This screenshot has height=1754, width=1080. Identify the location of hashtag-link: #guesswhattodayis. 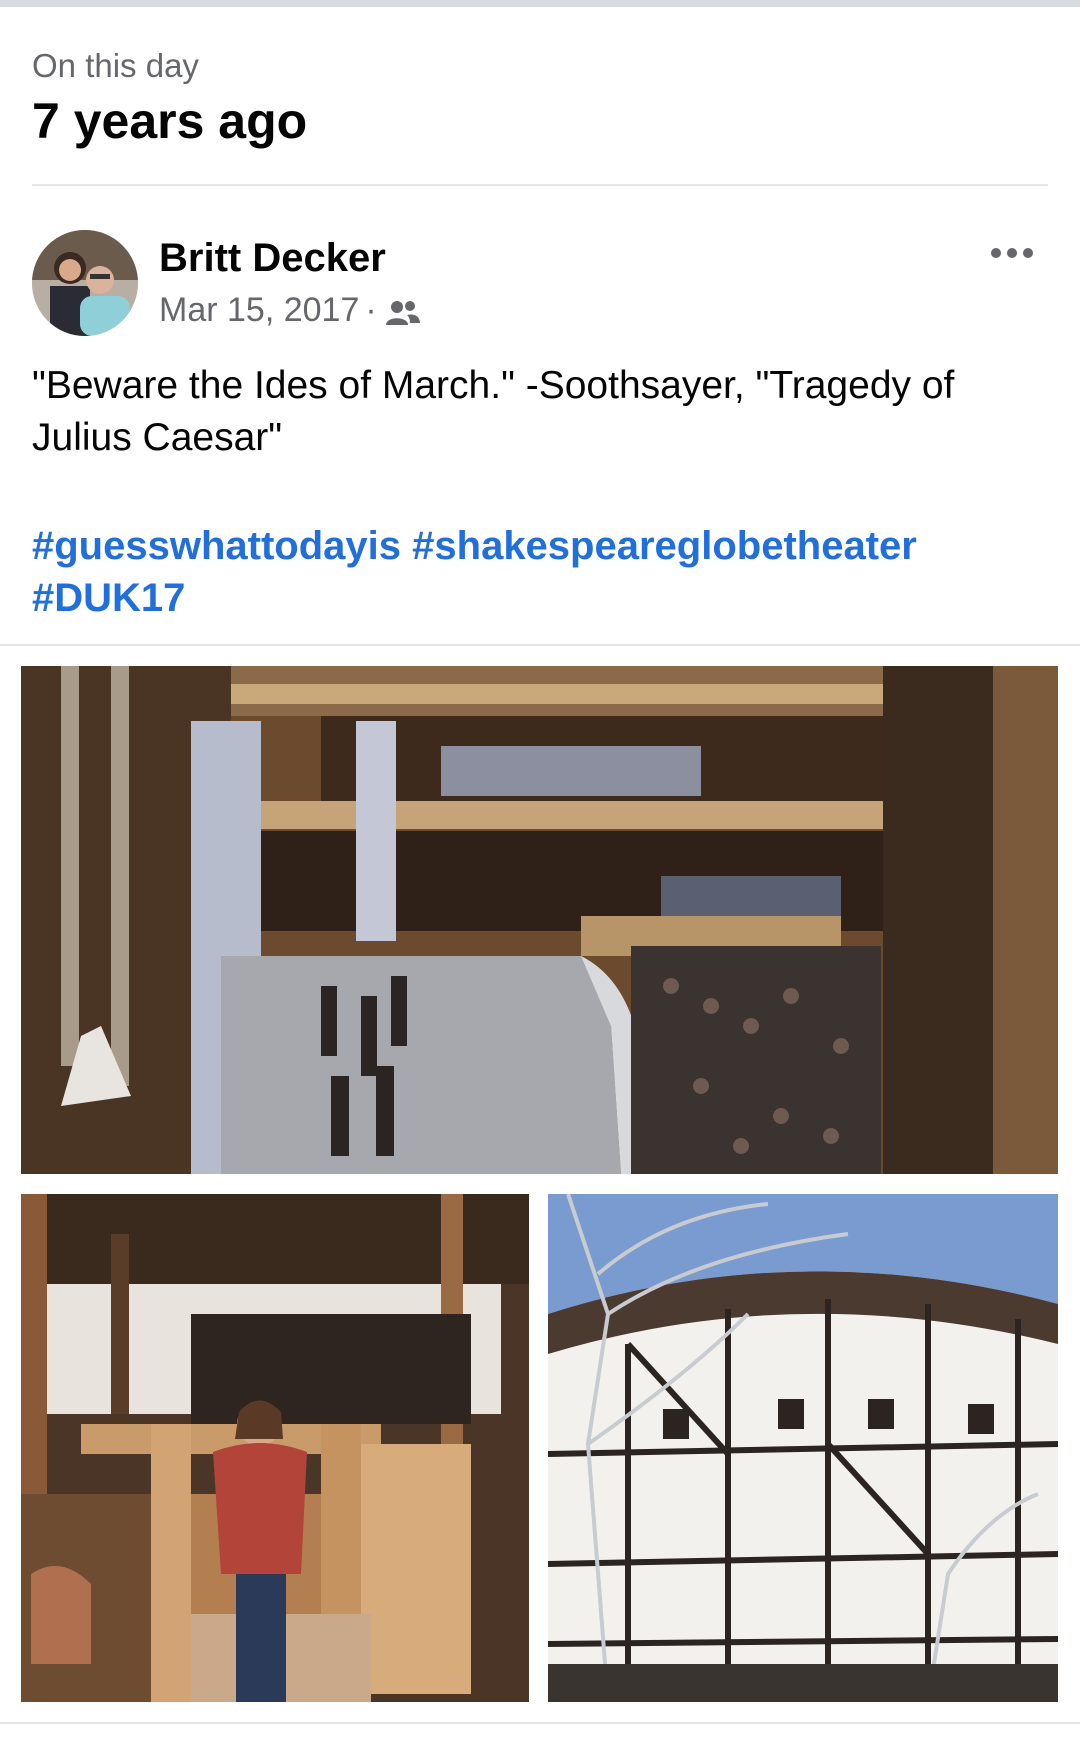
(216, 546).